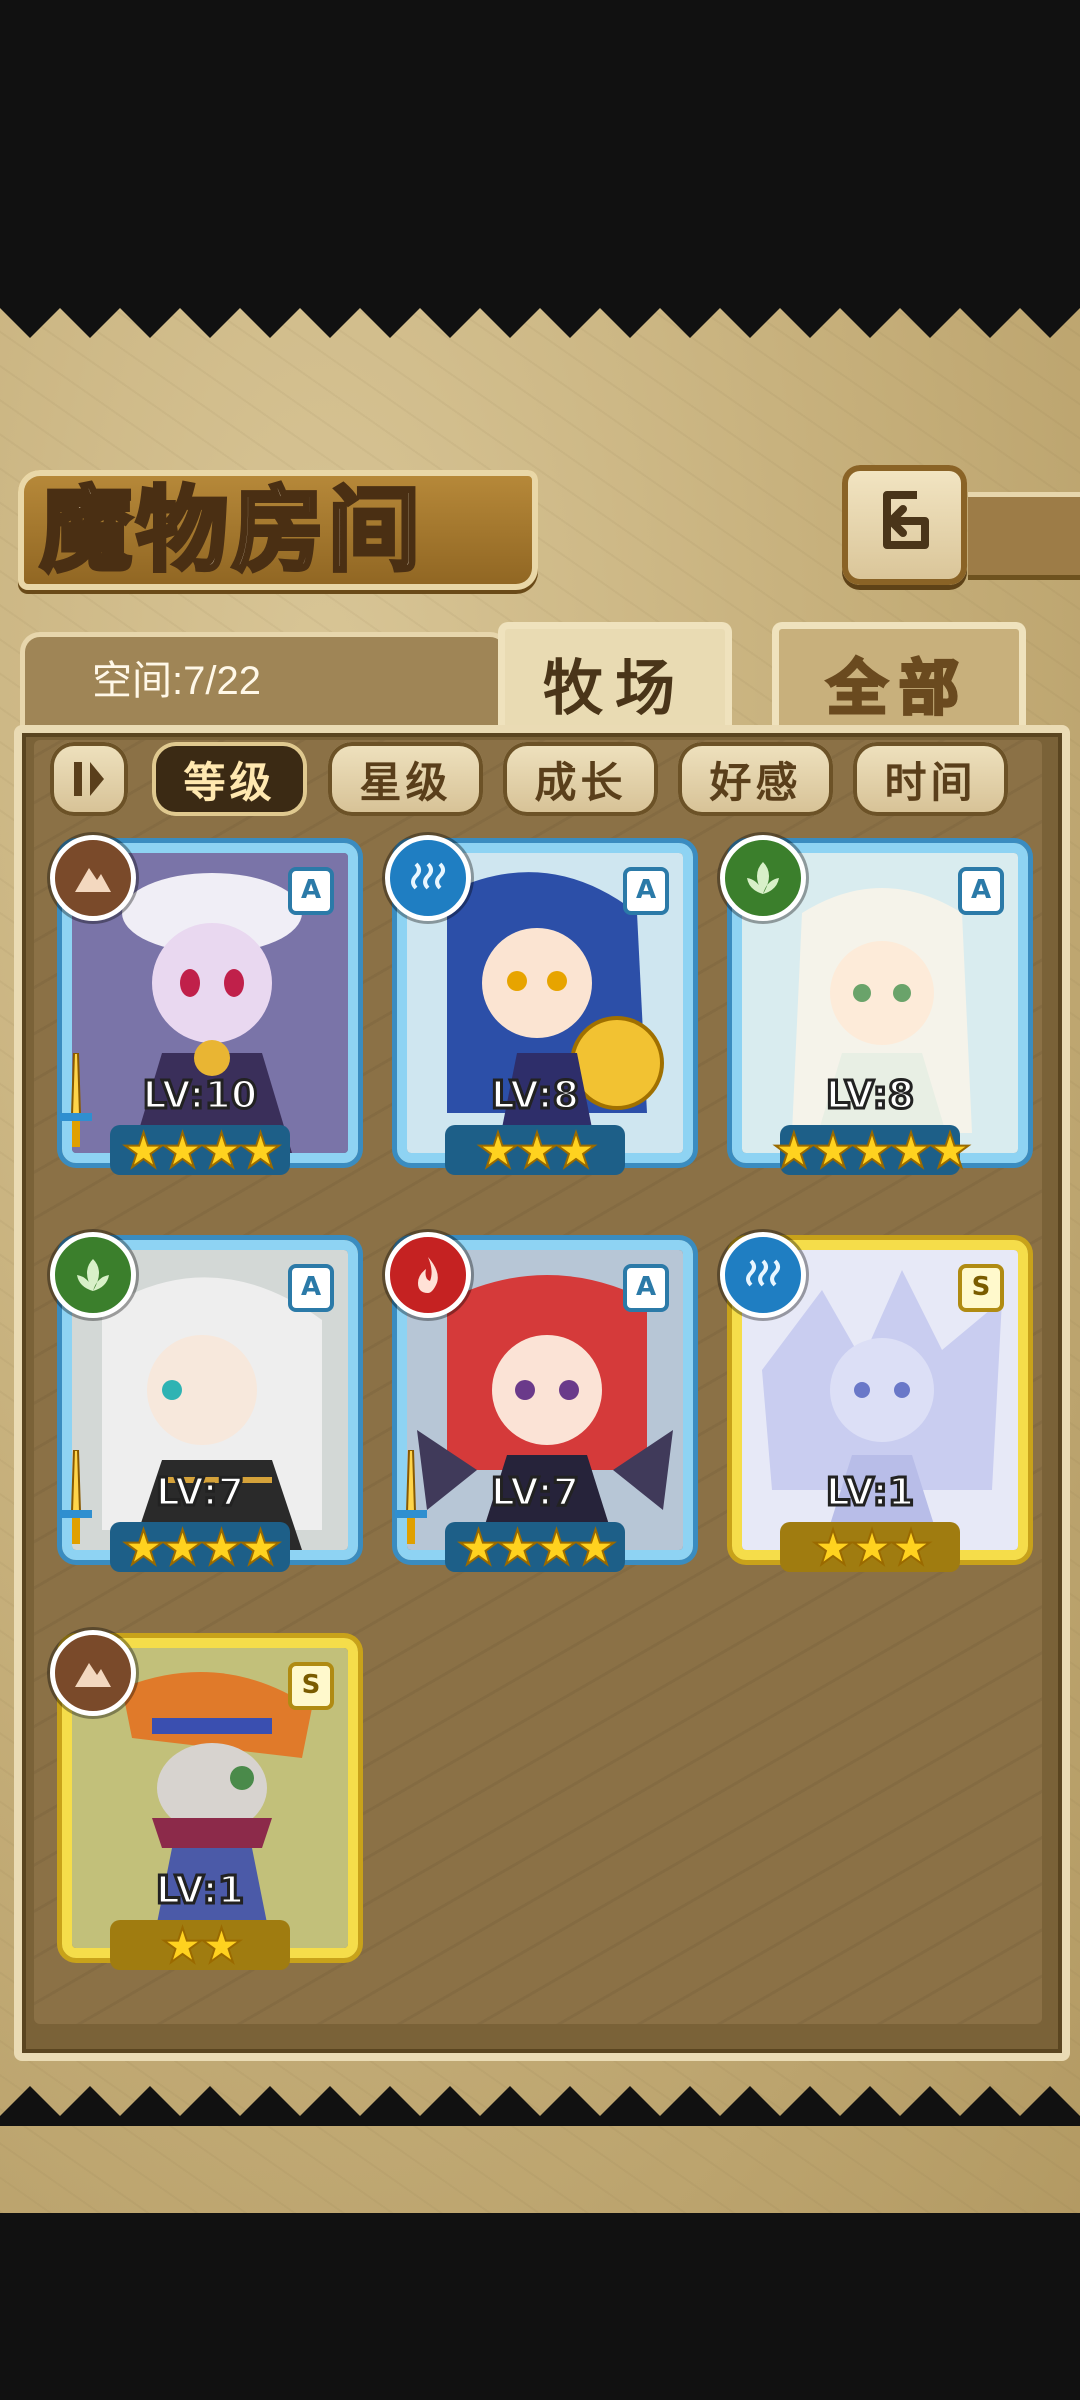 The image size is (1080, 2400). I want to click on monster-card: A LV:10 ★★★★, so click(204, 1005).